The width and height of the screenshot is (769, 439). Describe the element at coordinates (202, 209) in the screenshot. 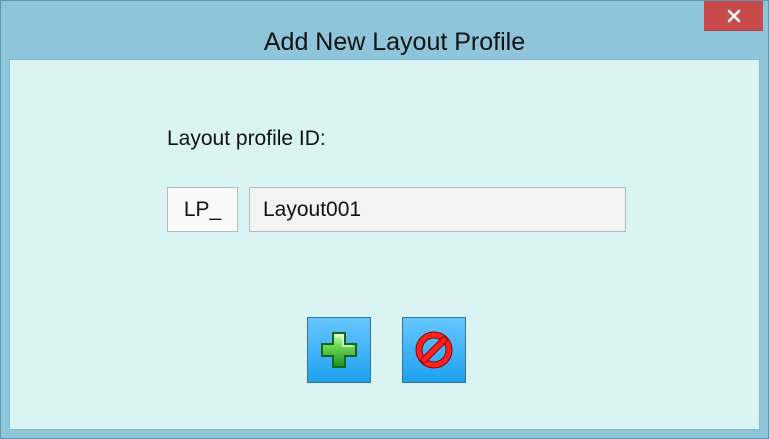

I see `profile-prefix: LP_` at that location.